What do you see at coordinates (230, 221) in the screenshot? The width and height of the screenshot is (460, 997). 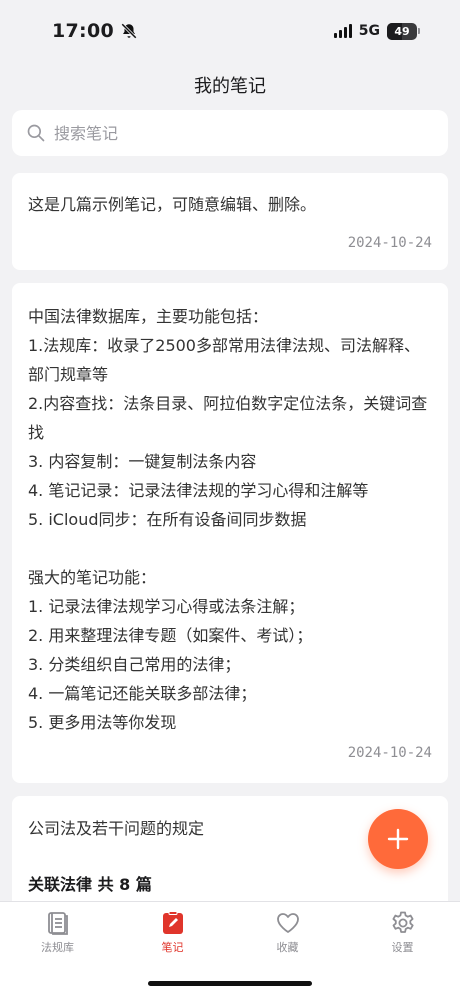 I see `note-card: 这是几篇示例笔记，可随意编辑、删除。 2024-10-24` at bounding box center [230, 221].